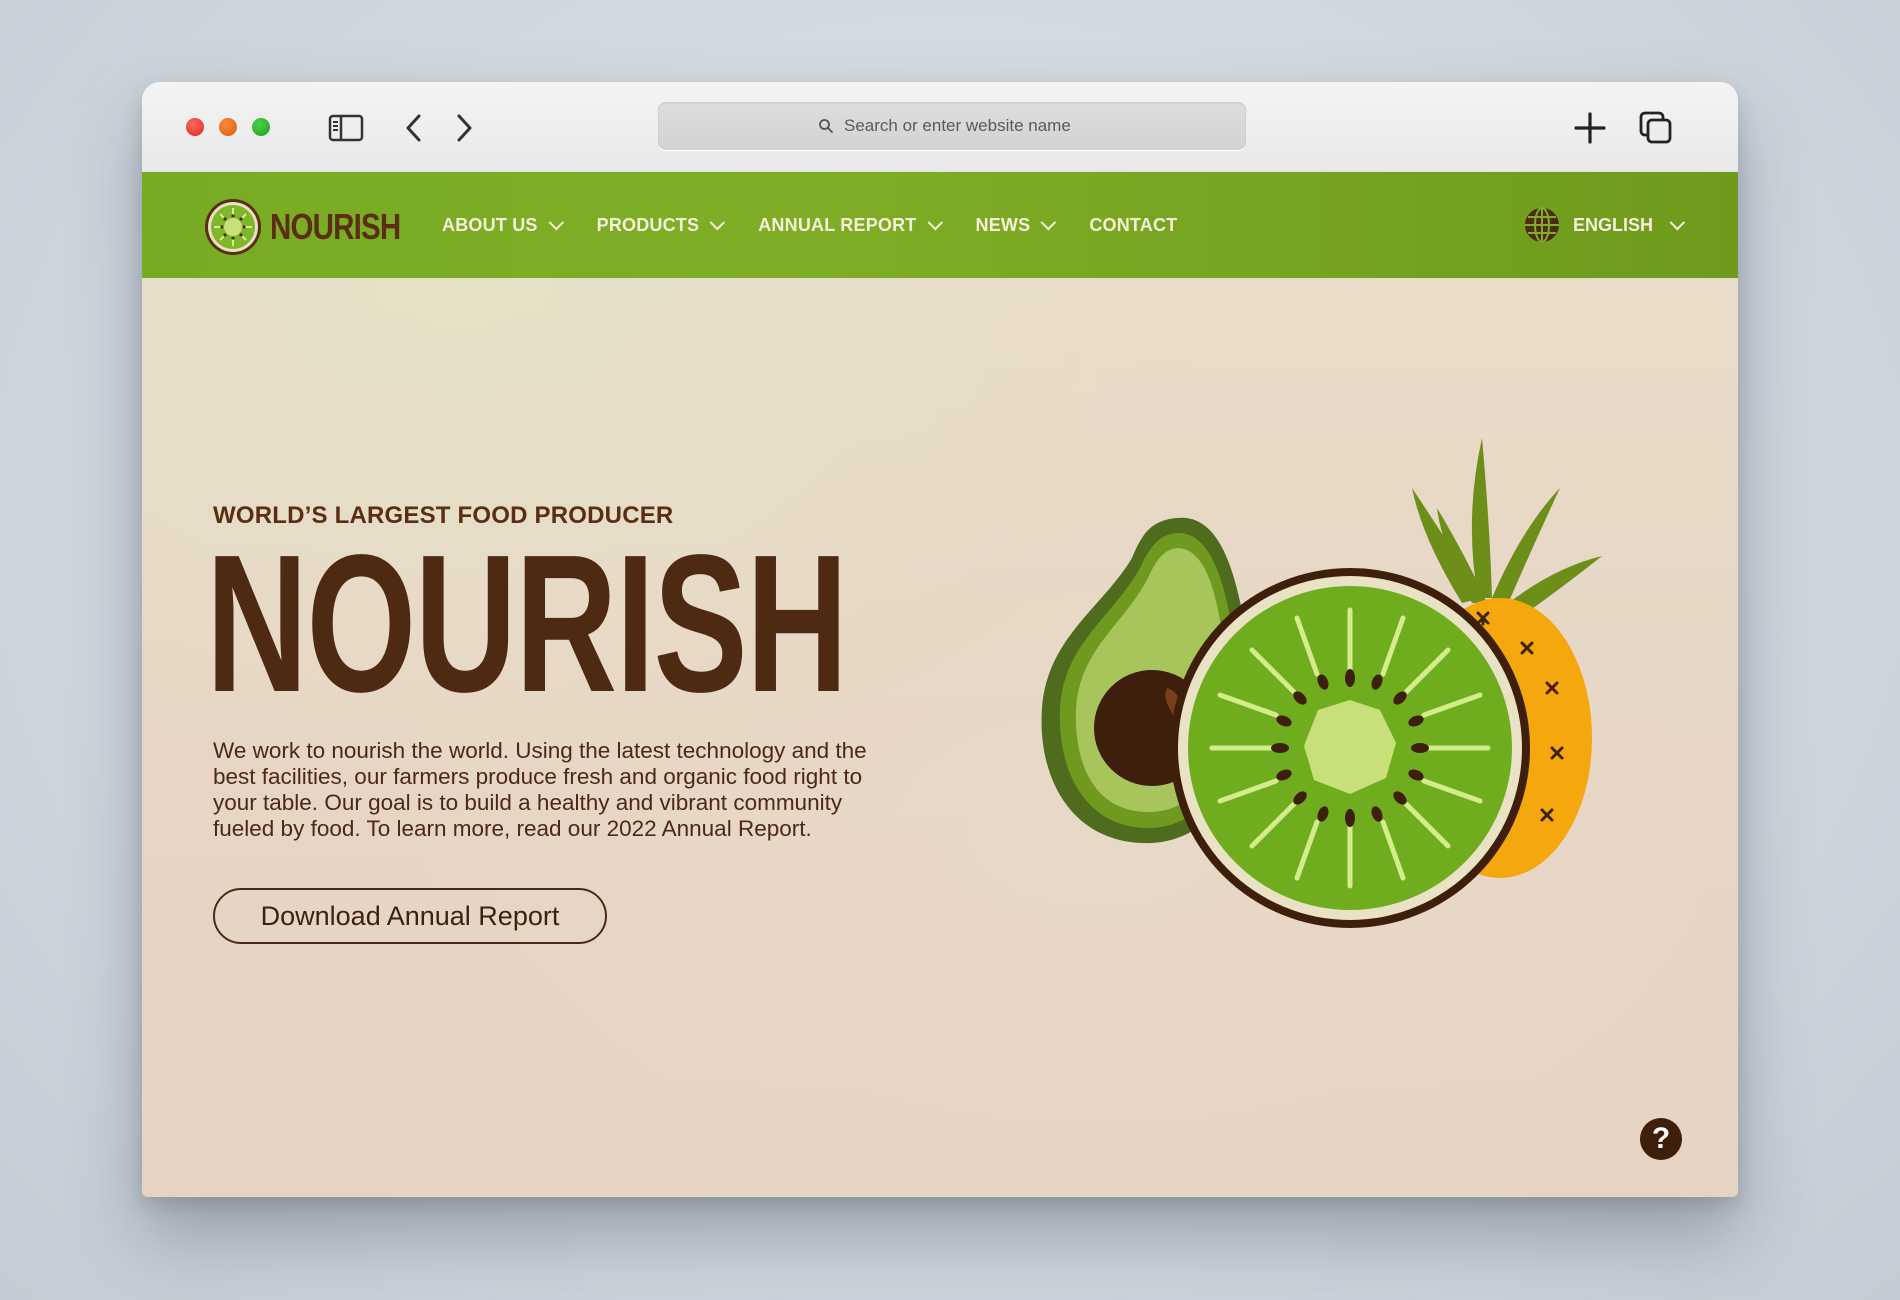 This screenshot has width=1900, height=1300. Describe the element at coordinates (1541, 225) in the screenshot. I see `globe-icon` at that location.